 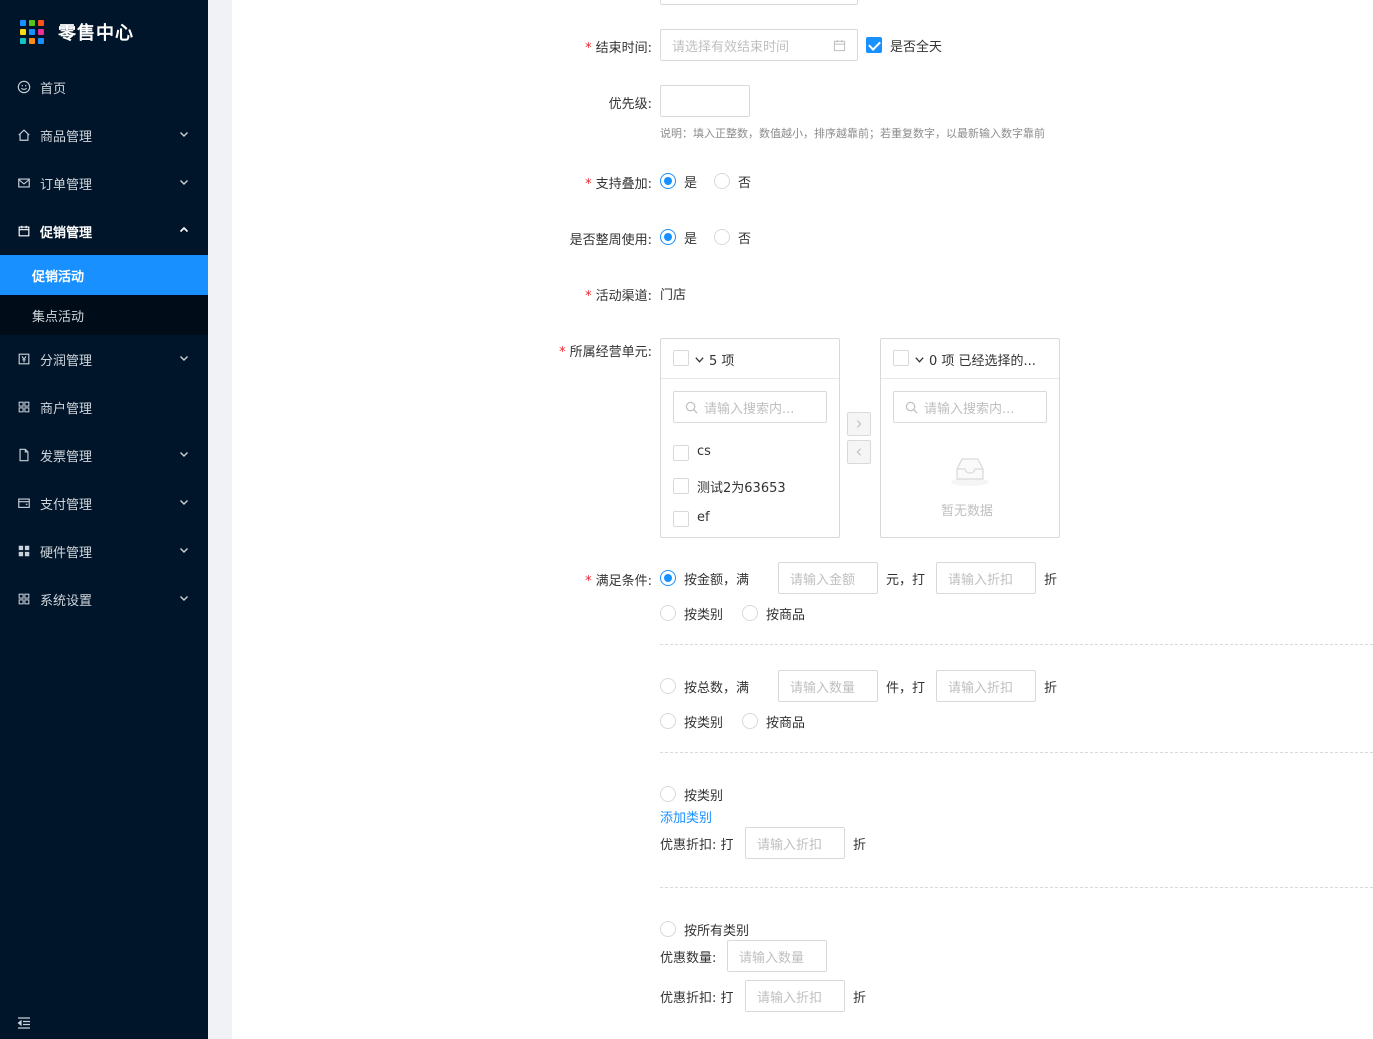 What do you see at coordinates (901, 358) in the screenshot?
I see `transfer-target-select-all` at bounding box center [901, 358].